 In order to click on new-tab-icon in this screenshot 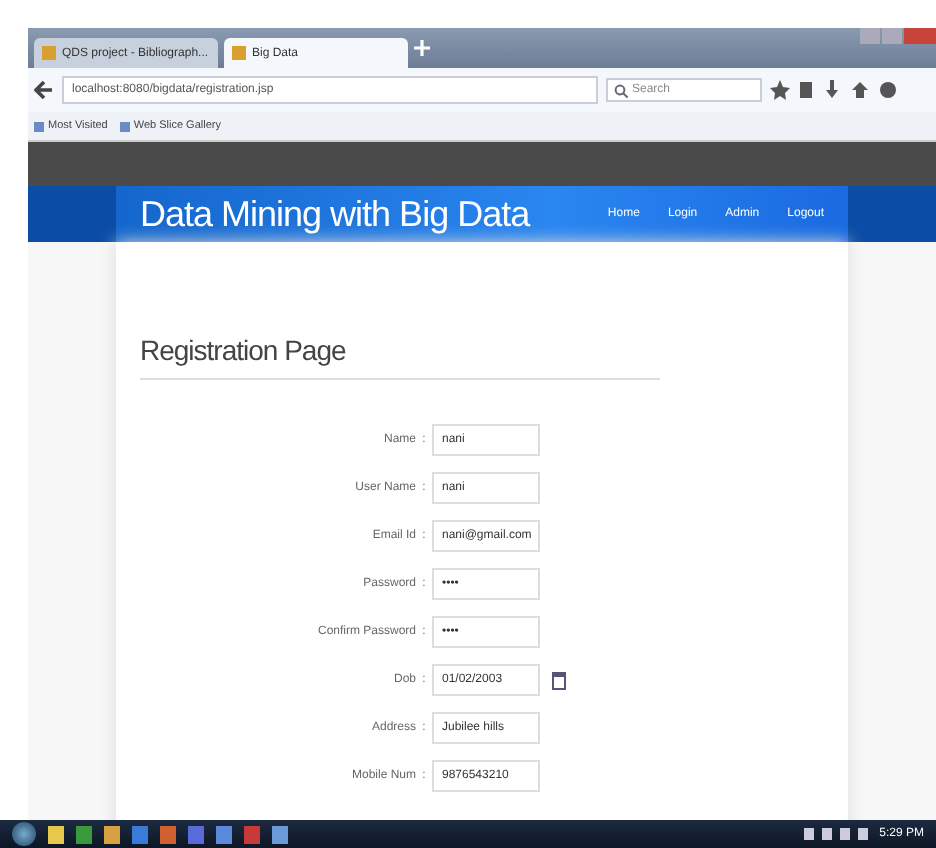, I will do `click(422, 48)`.